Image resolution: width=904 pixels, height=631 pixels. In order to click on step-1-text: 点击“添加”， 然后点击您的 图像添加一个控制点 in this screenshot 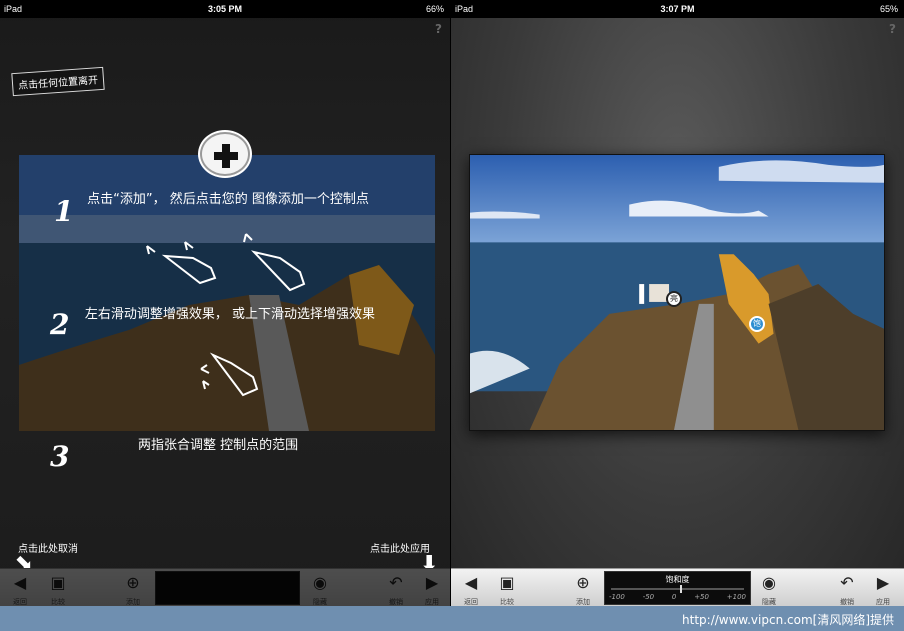, I will do `click(228, 199)`.